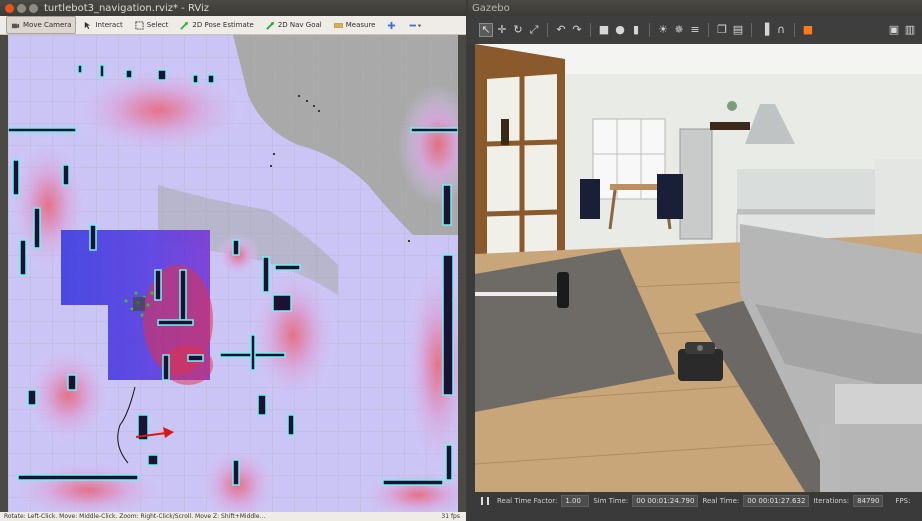 This screenshot has height=521, width=922. I want to click on window-controls, so click(21, 8).